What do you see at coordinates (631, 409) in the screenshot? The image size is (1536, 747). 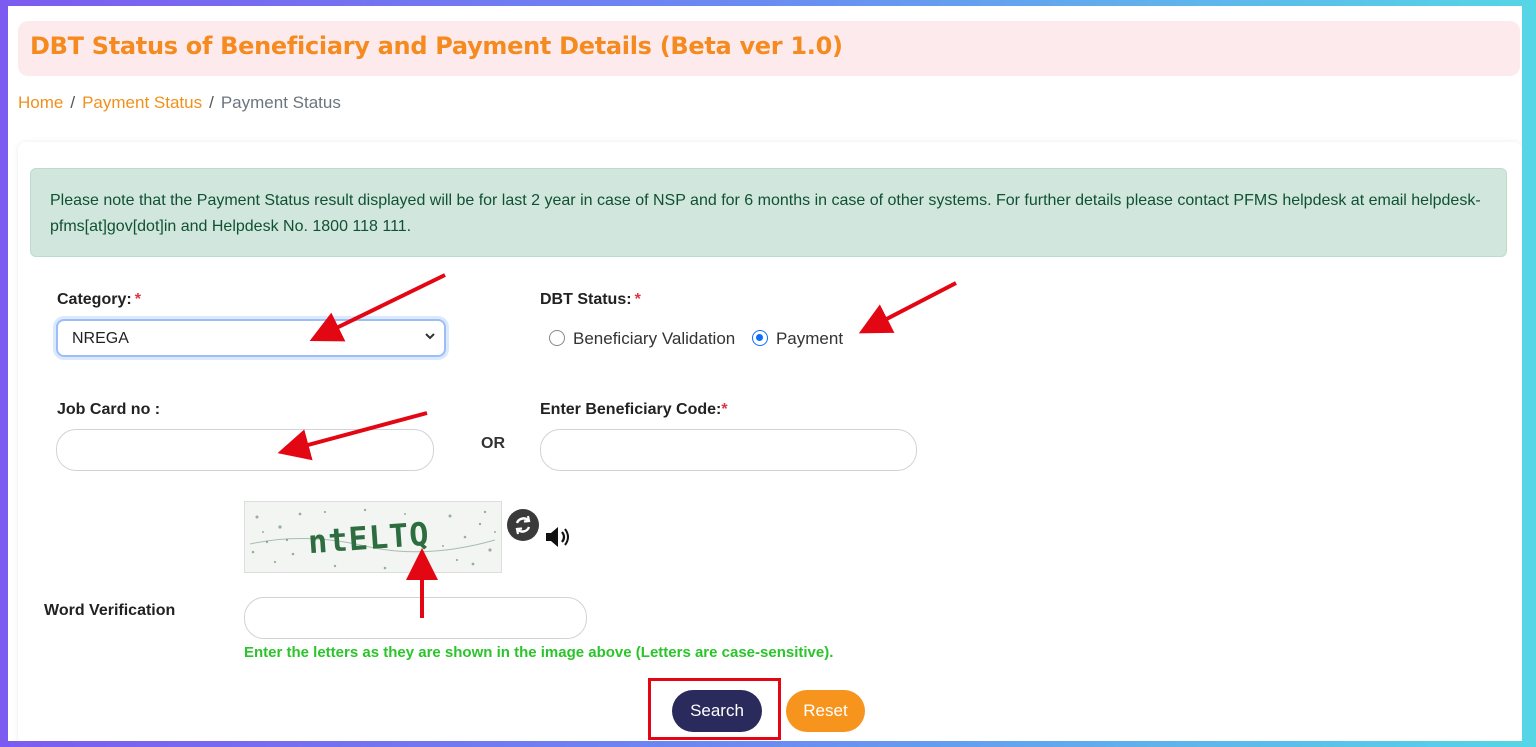 I see `beneficiary-code-label-text: Enter Beneficiary Code:` at bounding box center [631, 409].